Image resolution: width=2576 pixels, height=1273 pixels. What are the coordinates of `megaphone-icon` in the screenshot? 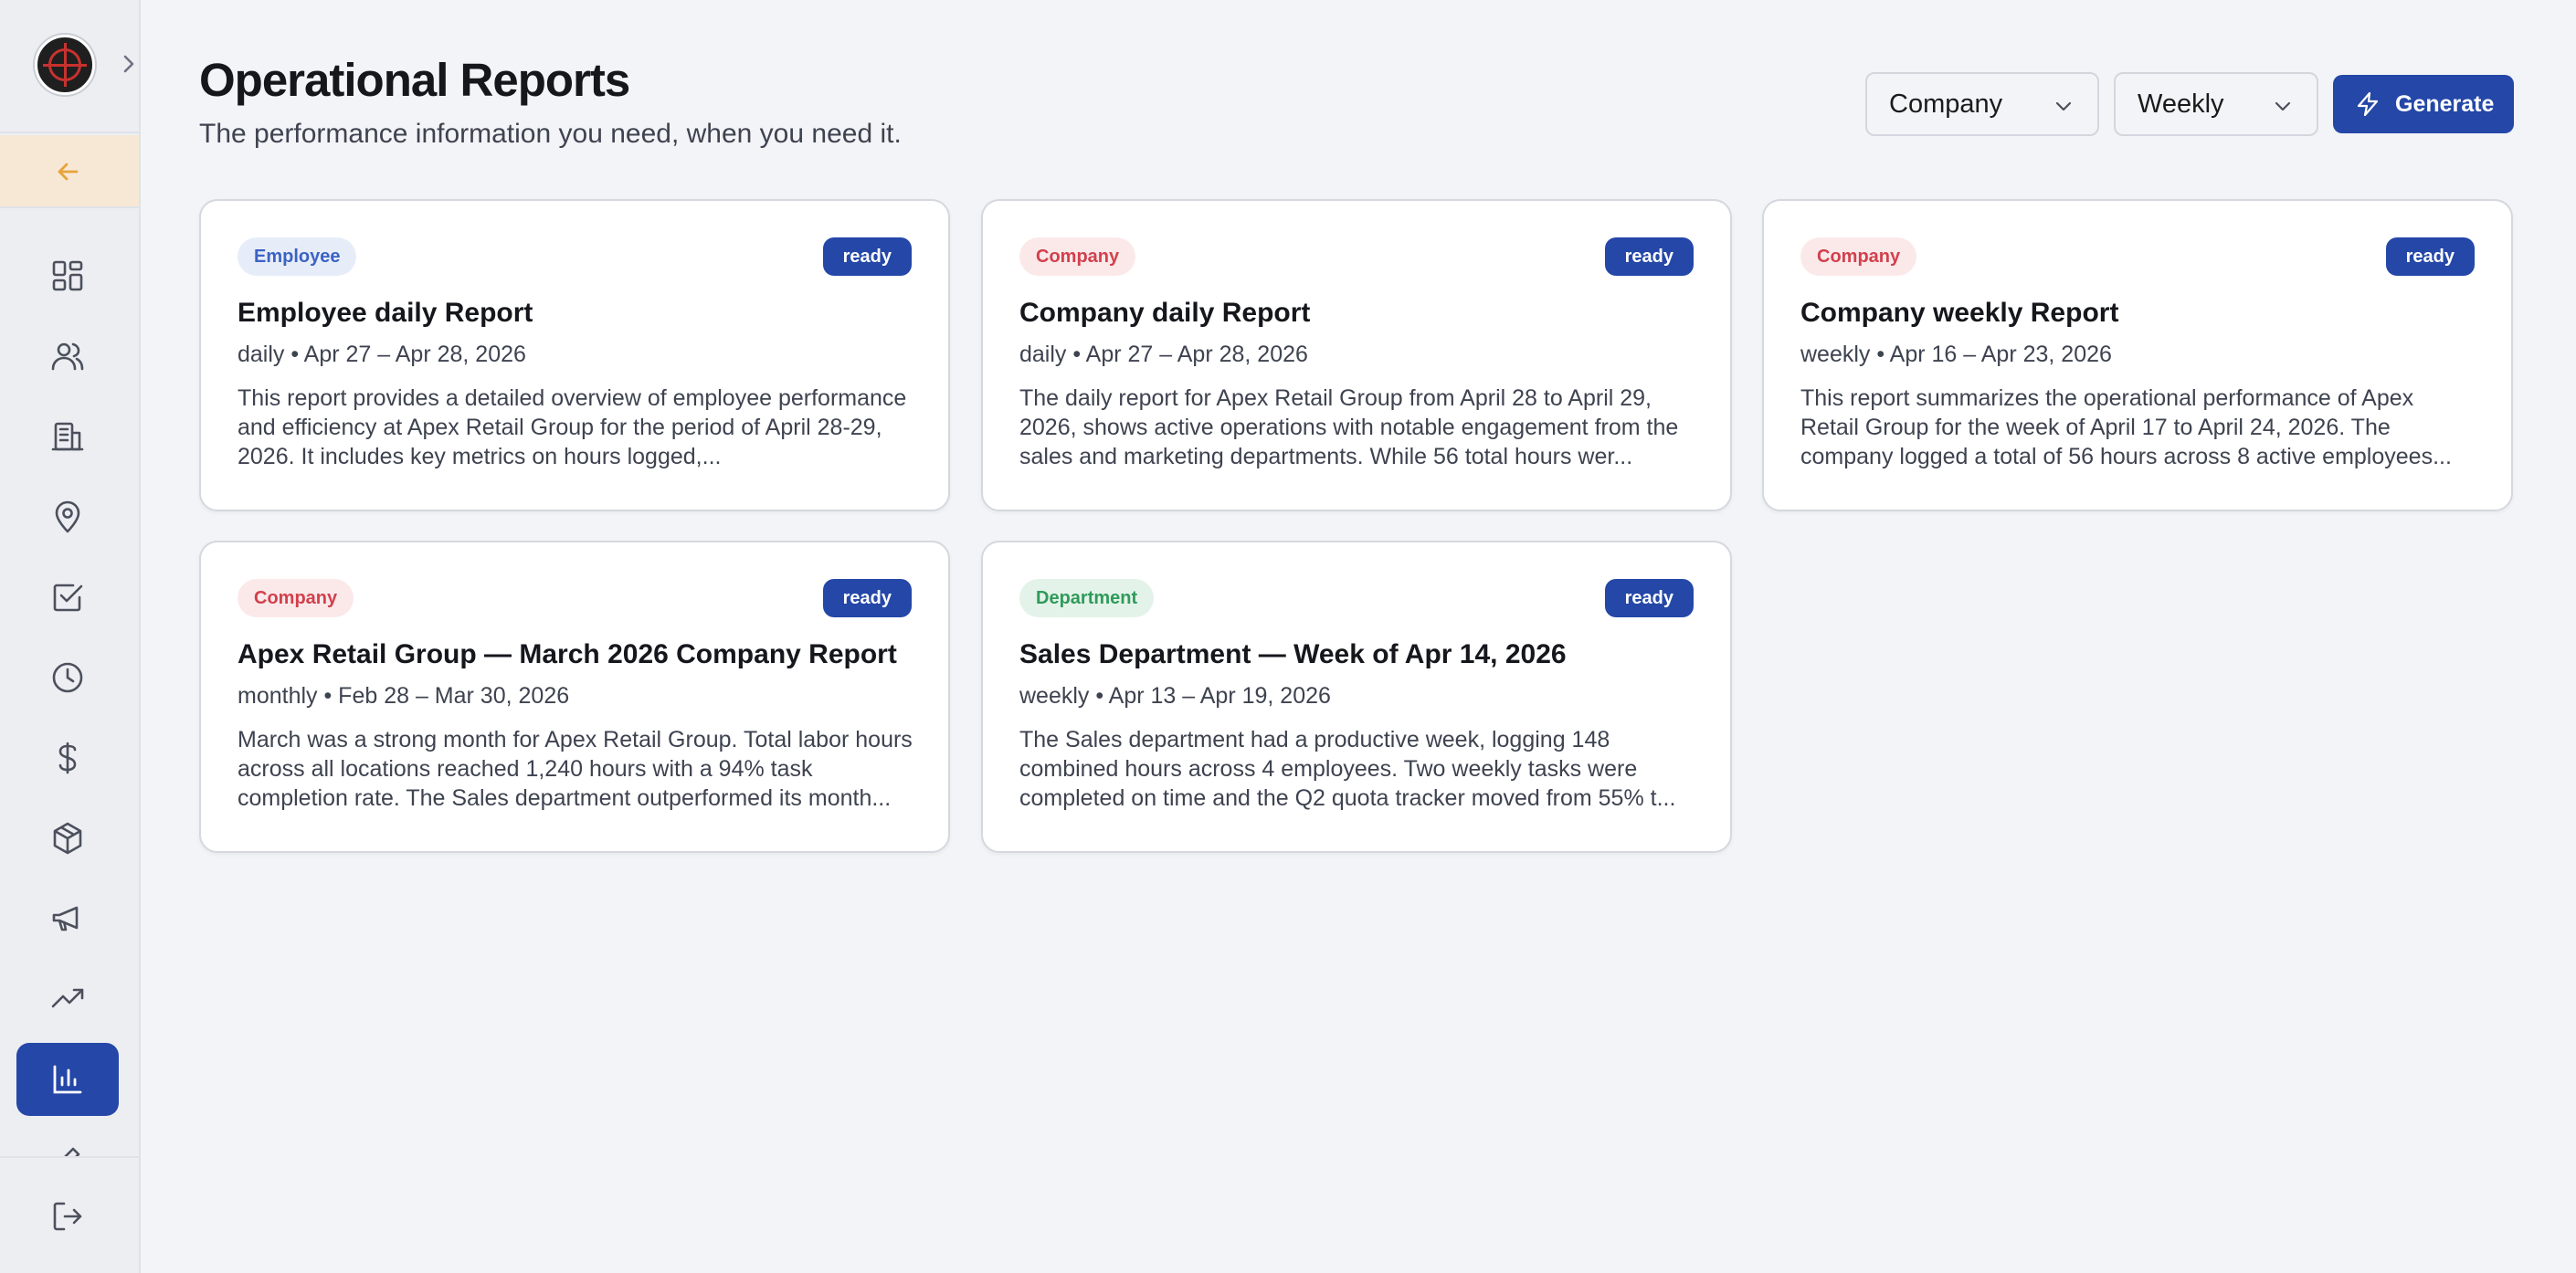 It's located at (65, 918).